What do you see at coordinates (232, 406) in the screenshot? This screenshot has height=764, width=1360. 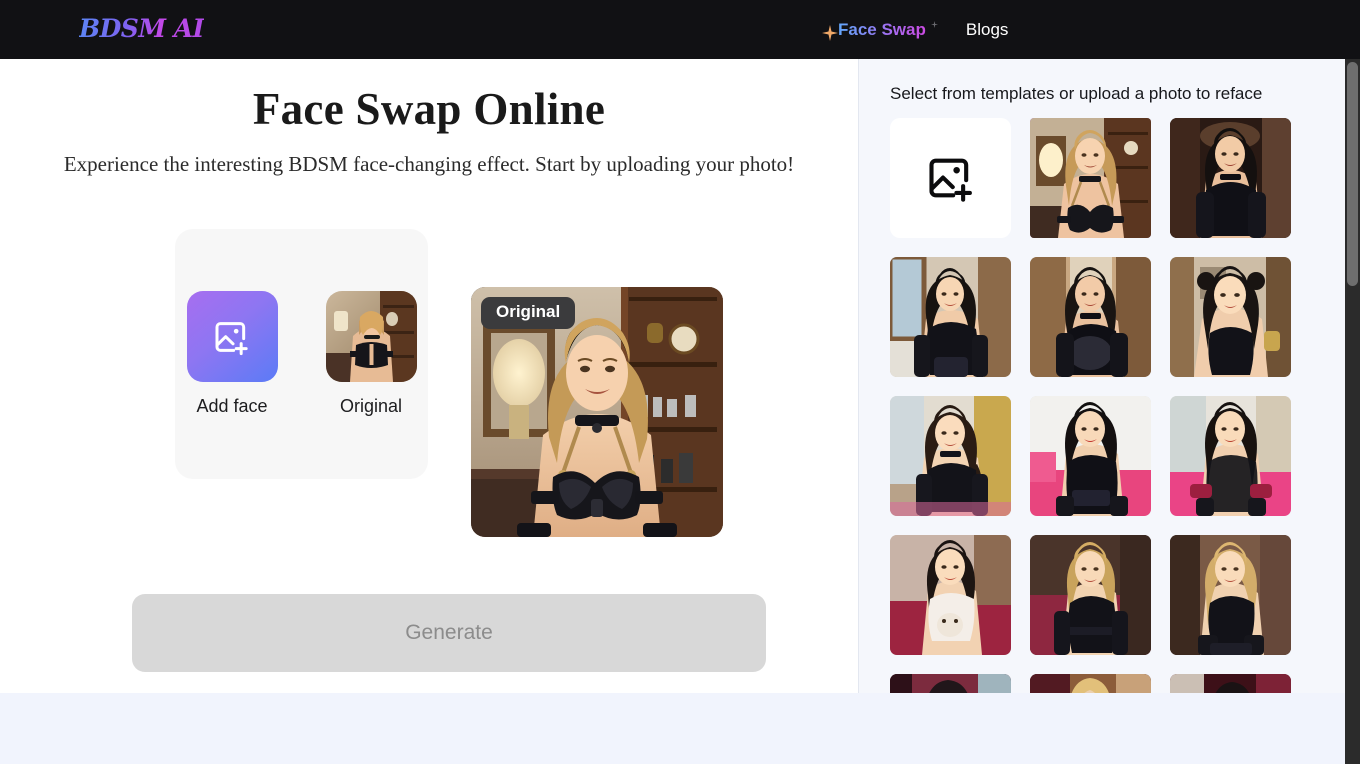 I see `add-face-label: Add face` at bounding box center [232, 406].